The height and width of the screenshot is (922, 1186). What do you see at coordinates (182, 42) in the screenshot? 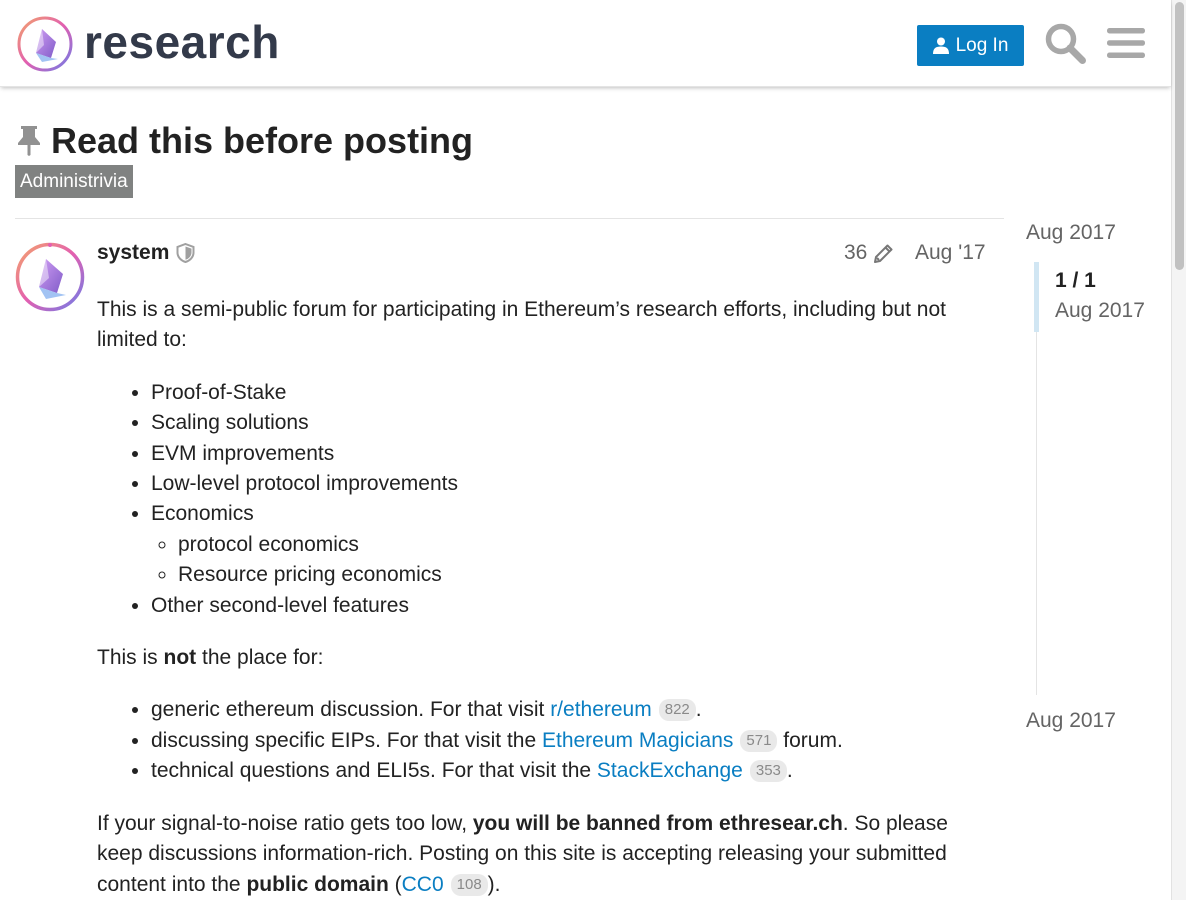
I see `site-brand: research` at bounding box center [182, 42].